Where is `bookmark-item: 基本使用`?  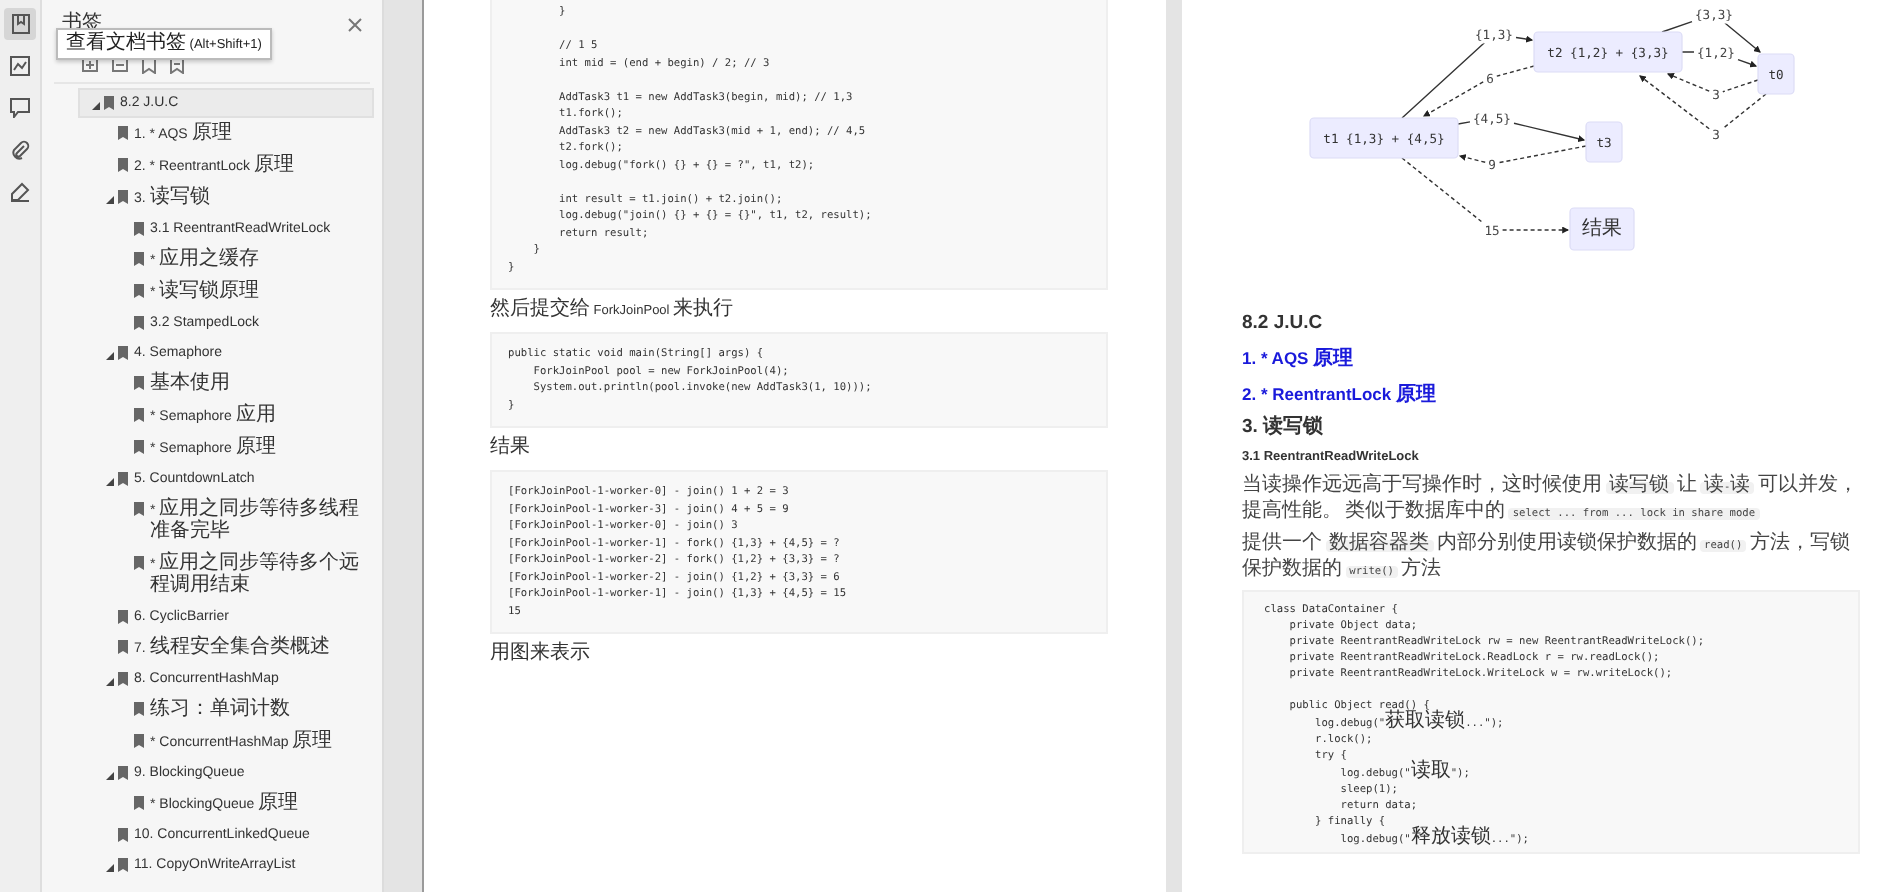
bookmark-item: 基本使用 is located at coordinates (226, 384).